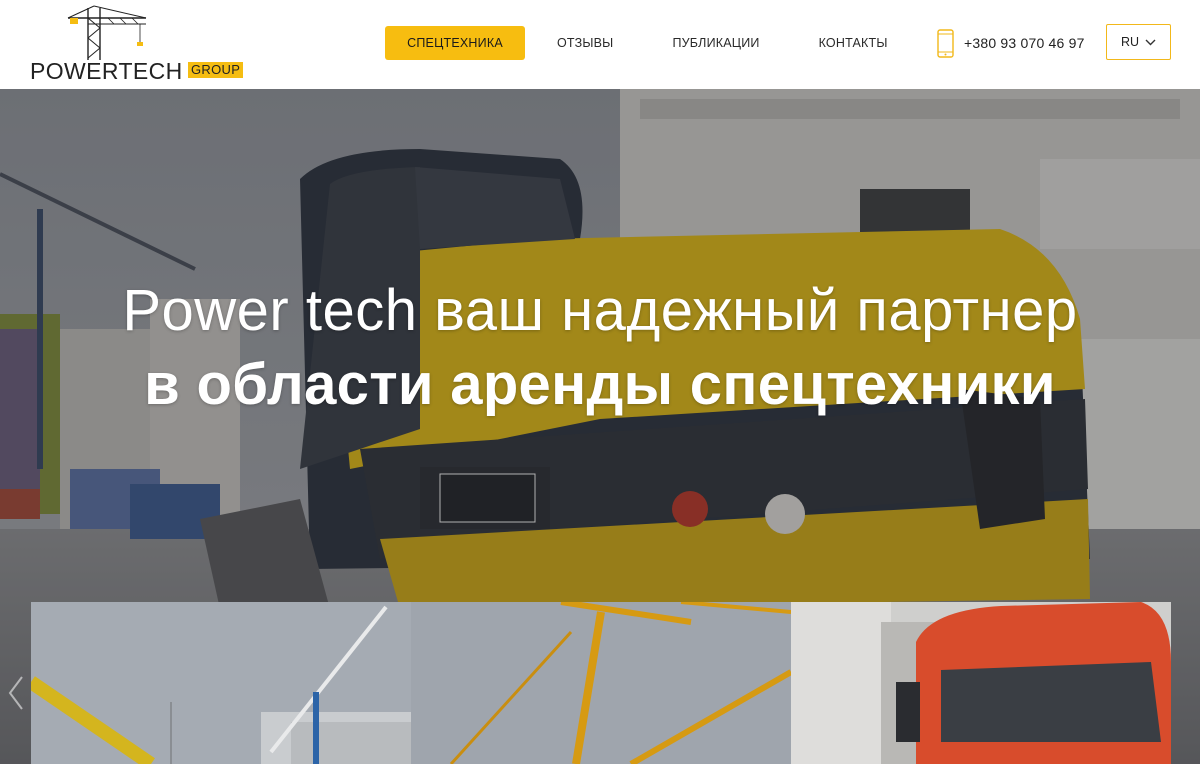 This screenshot has width=1200, height=764. Describe the element at coordinates (600, 310) in the screenshot. I see `hero-title-line1: Power tech ваш надежный партнер` at that location.